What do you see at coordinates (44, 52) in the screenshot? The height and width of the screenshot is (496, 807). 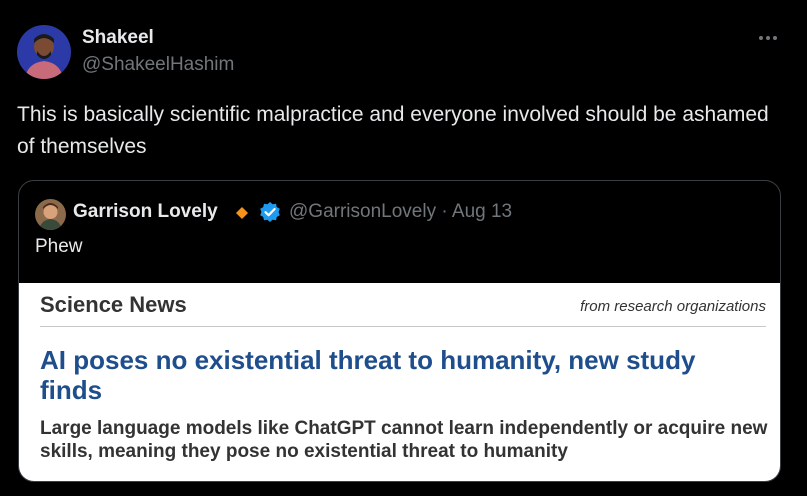 I see `author-avatar` at bounding box center [44, 52].